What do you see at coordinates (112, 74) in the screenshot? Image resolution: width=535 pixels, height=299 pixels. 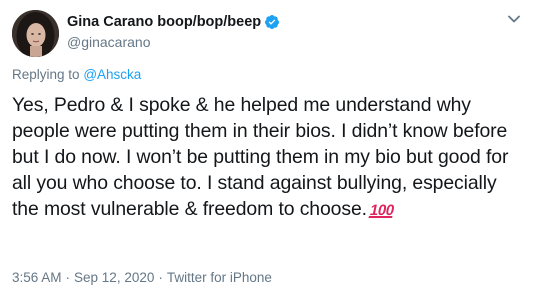 I see `reply-mention-link: @Ahscka` at bounding box center [112, 74].